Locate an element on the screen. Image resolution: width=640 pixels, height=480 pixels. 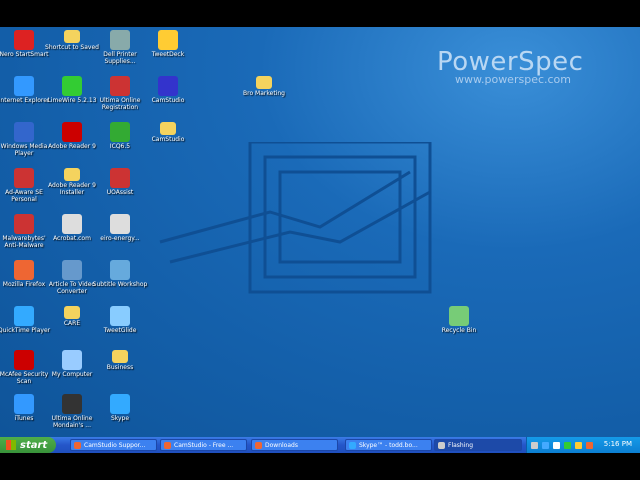
desktop-icon: Subtitle Workshop is located at coordinates (120, 274).